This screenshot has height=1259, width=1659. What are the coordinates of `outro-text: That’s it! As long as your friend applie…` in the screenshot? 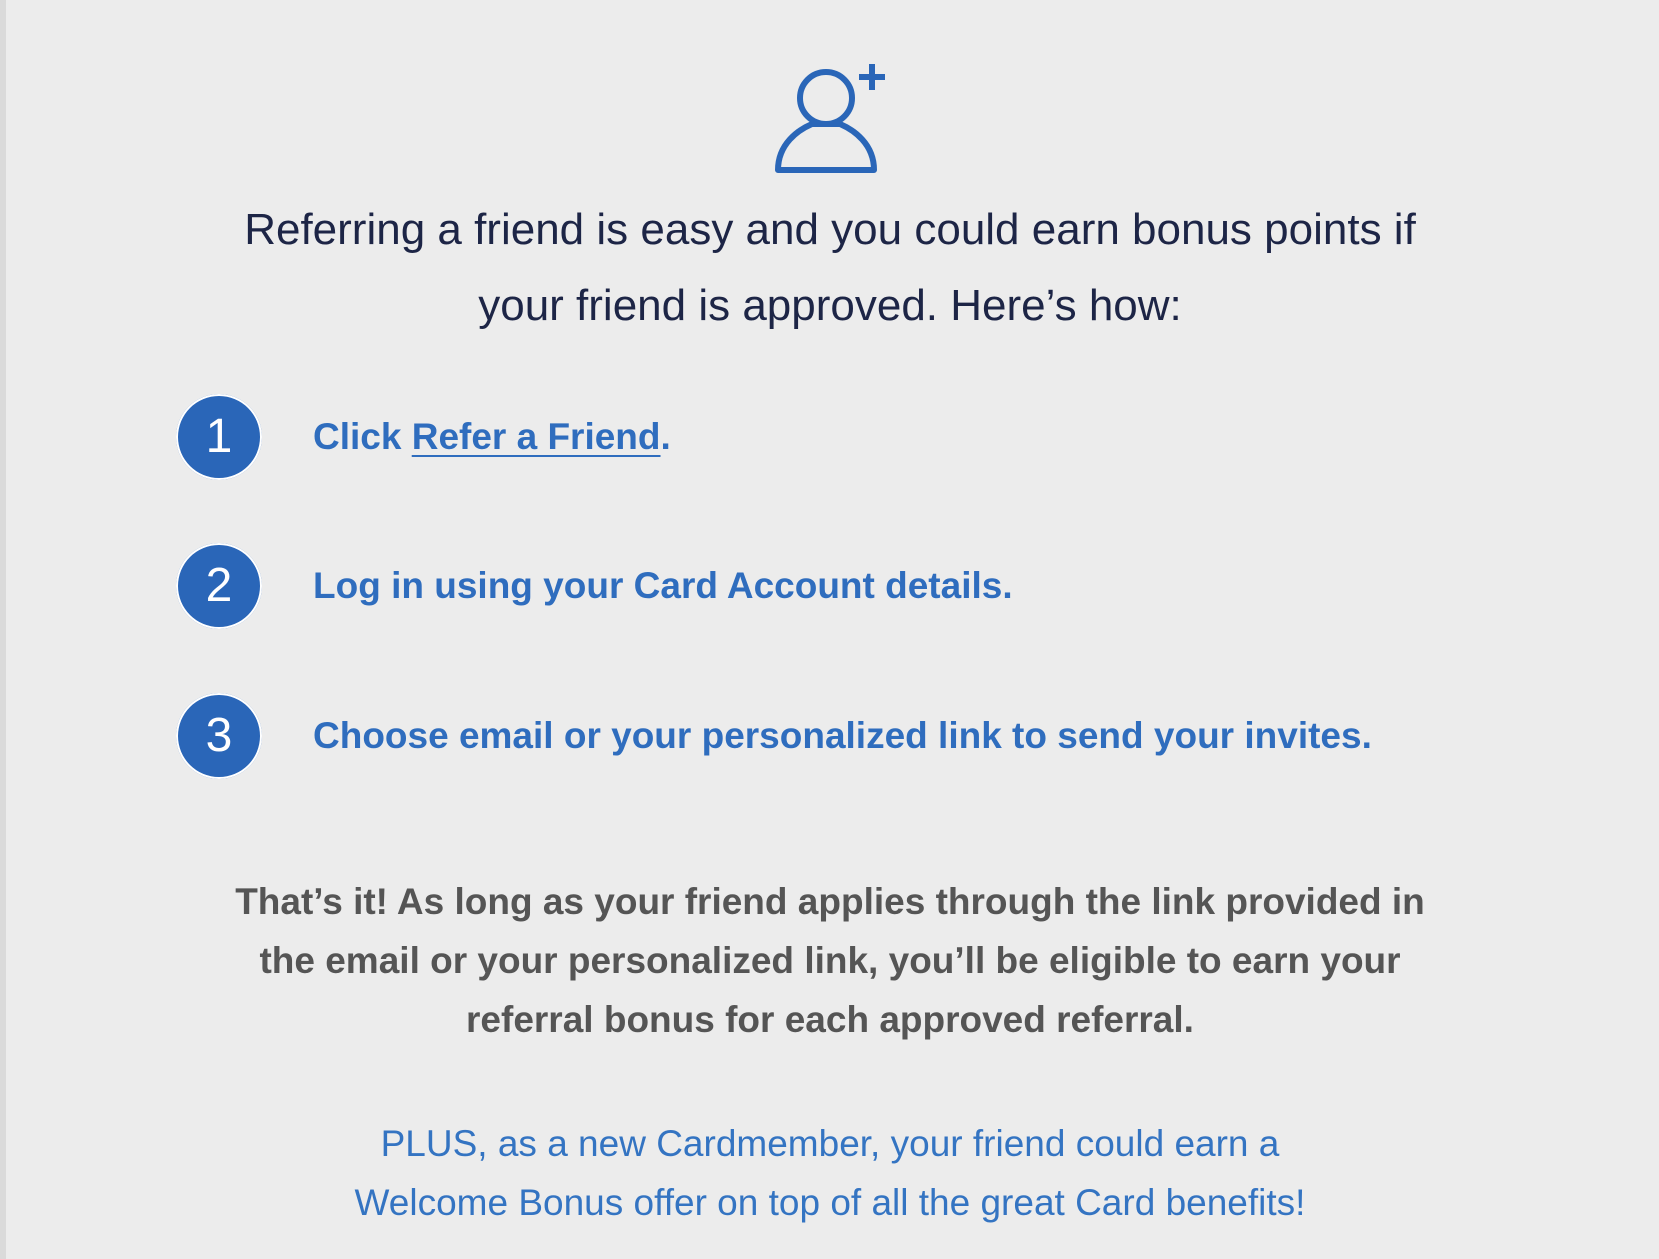 It's located at (830, 960).